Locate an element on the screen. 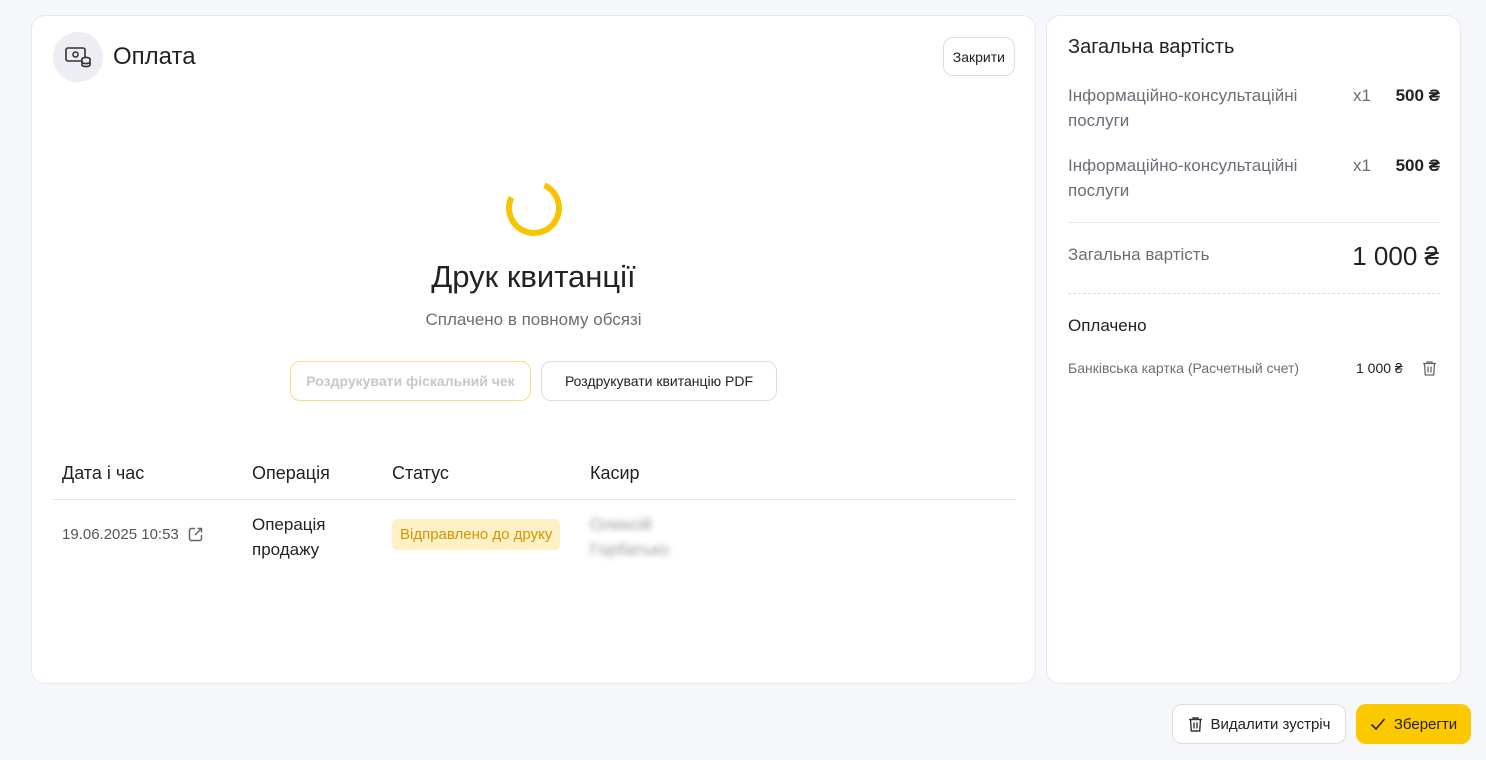  datetime-value: 19.06.2025 10:53 is located at coordinates (120, 534).